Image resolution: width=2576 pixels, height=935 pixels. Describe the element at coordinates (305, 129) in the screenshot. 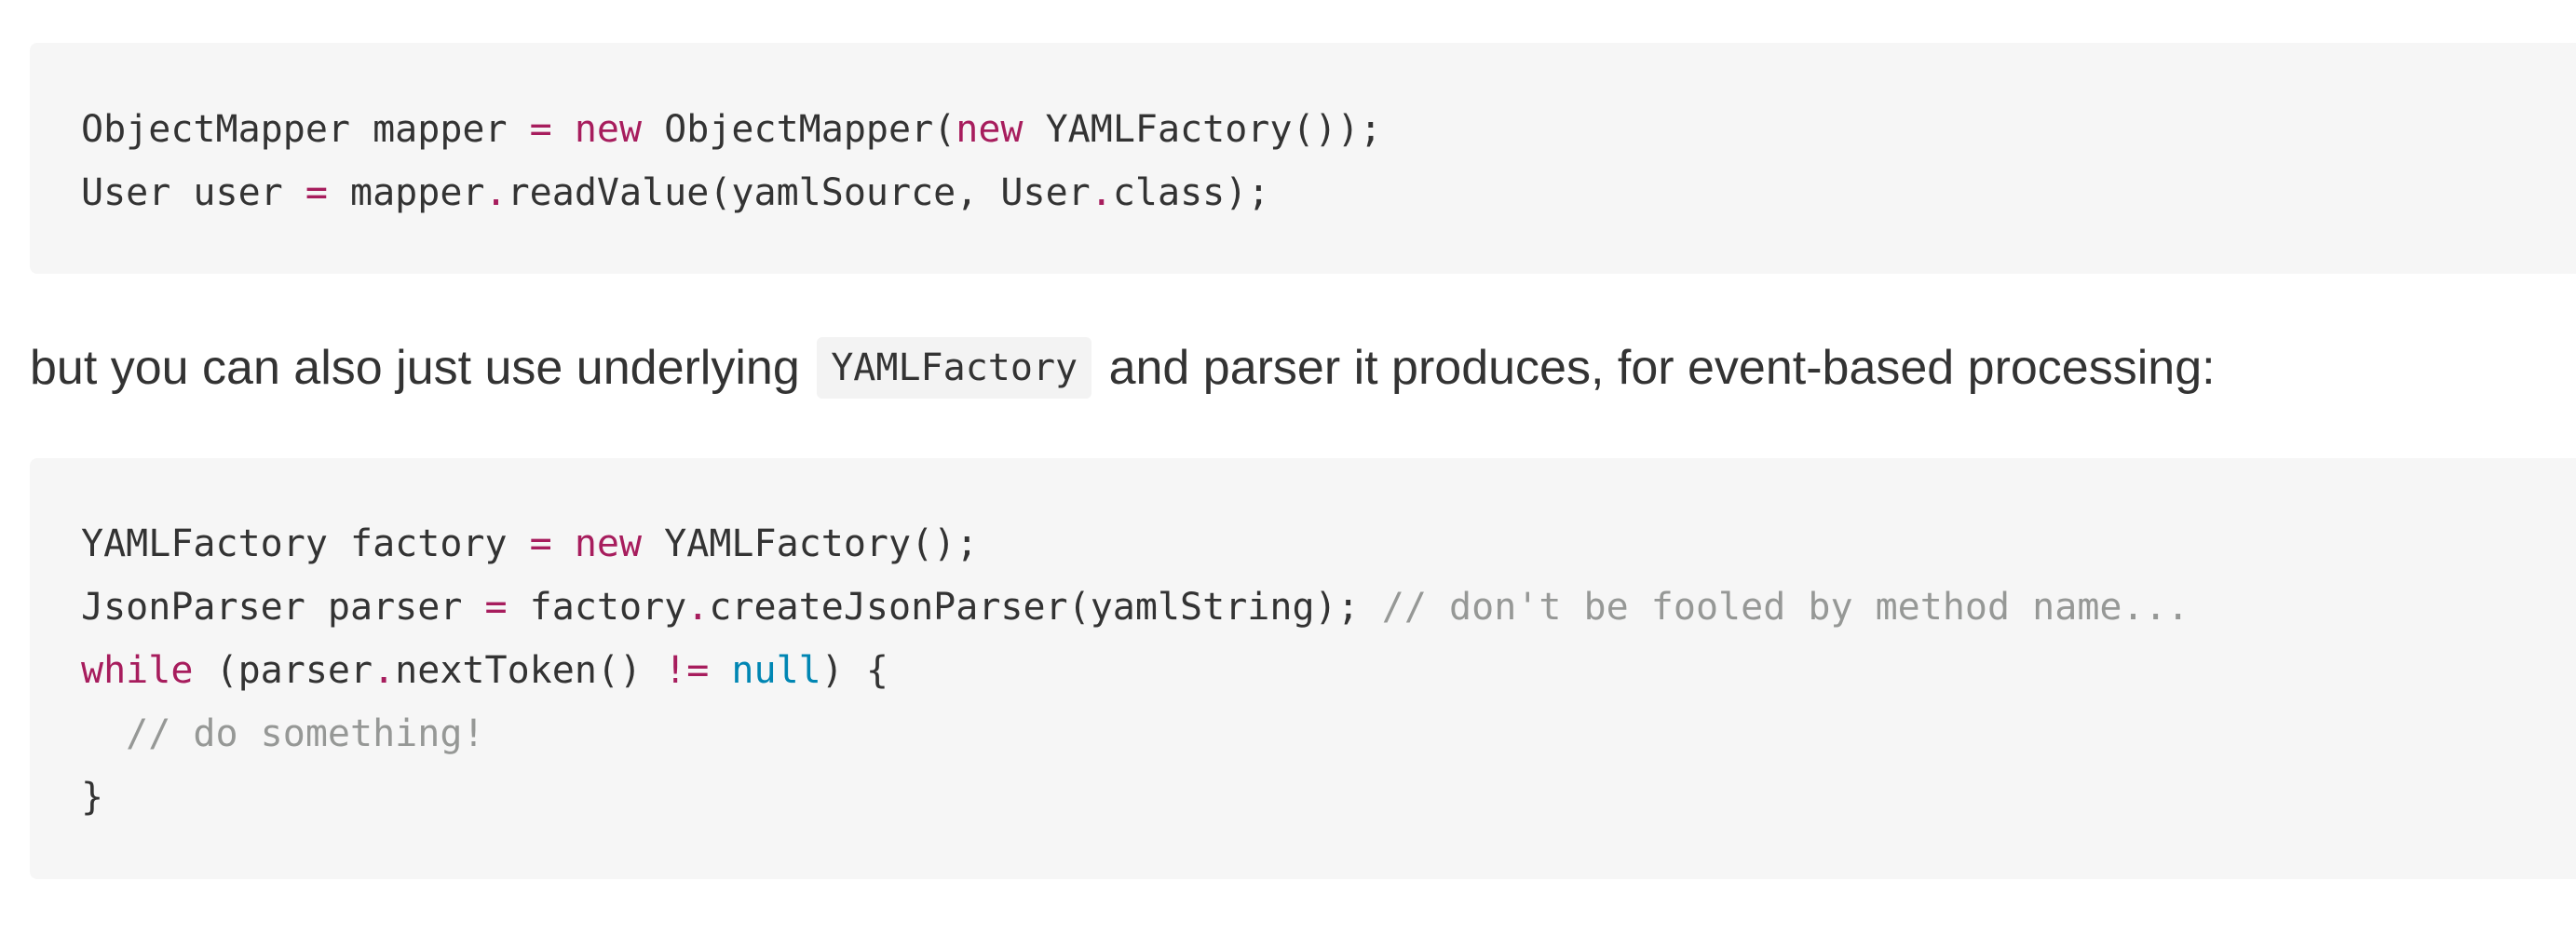

I see `code-token-plain: ObjectMapper mapper` at that location.